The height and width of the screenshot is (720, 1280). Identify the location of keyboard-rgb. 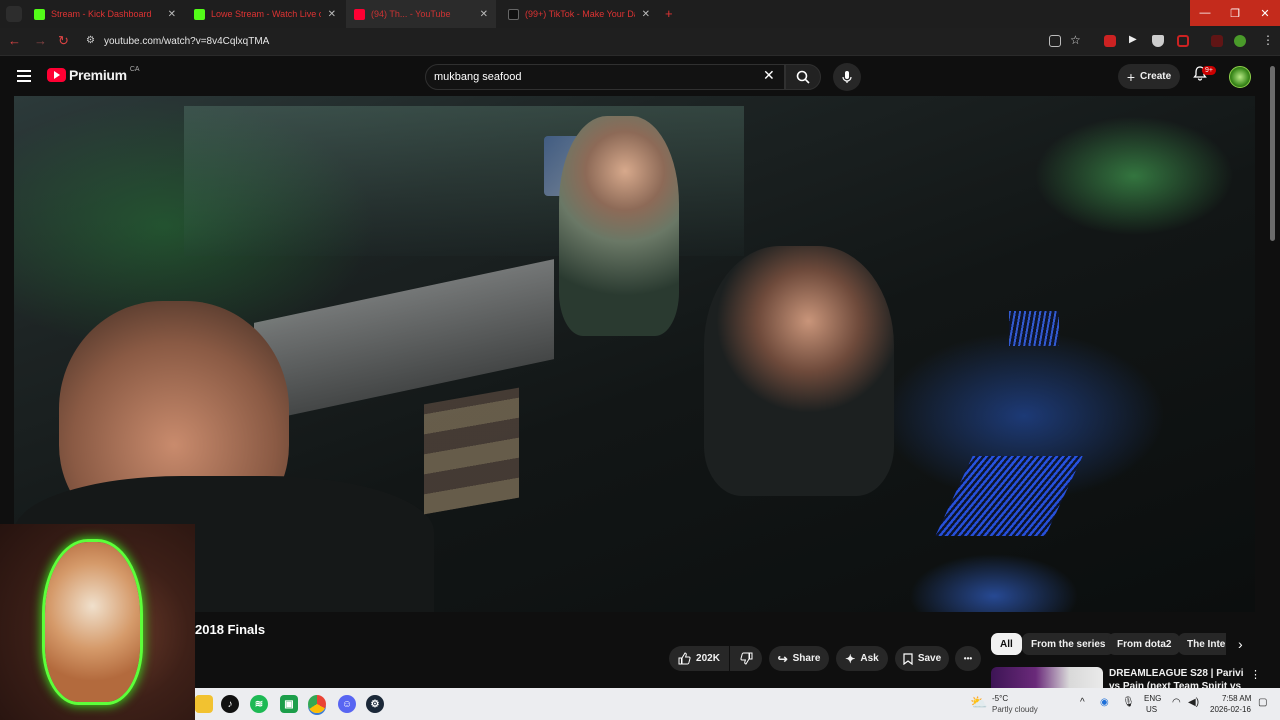
(1009, 496).